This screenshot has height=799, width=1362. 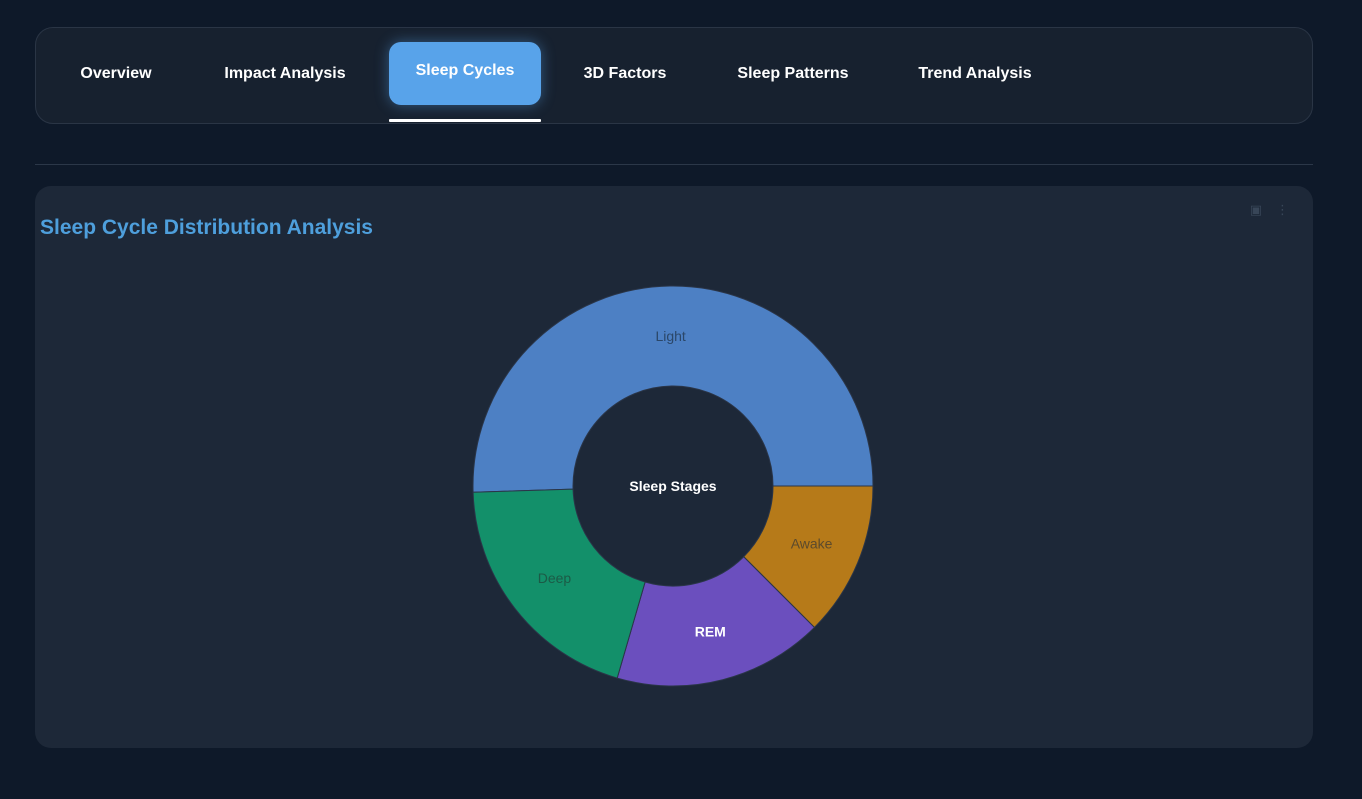 I want to click on tab-impact-analysis: Impact Analysis, so click(x=285, y=73).